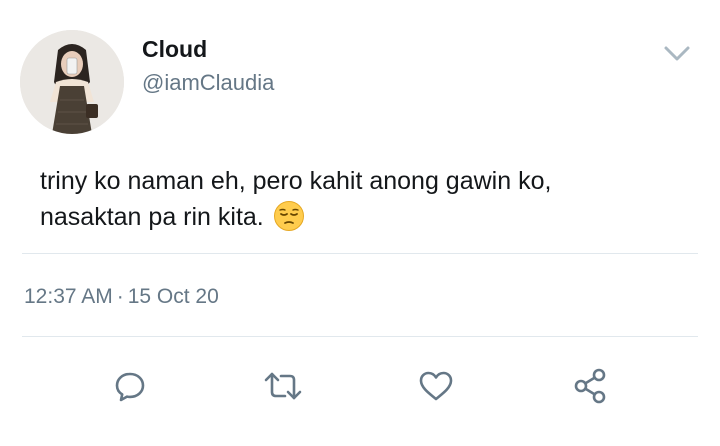 This screenshot has width=720, height=446. Describe the element at coordinates (173, 296) in the screenshot. I see `tweet-date: 15 Oct 20` at that location.